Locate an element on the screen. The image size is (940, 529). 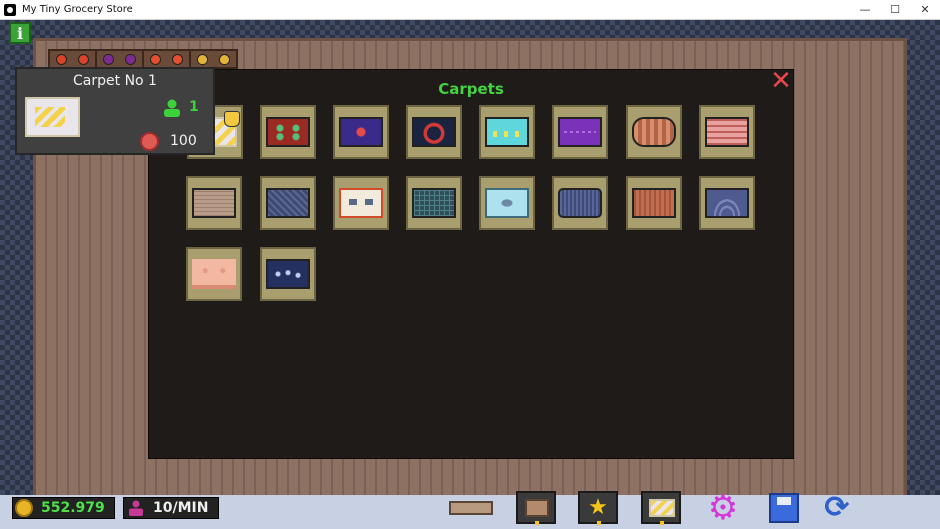
settings-button: ⚙ is located at coordinates (723, 507).